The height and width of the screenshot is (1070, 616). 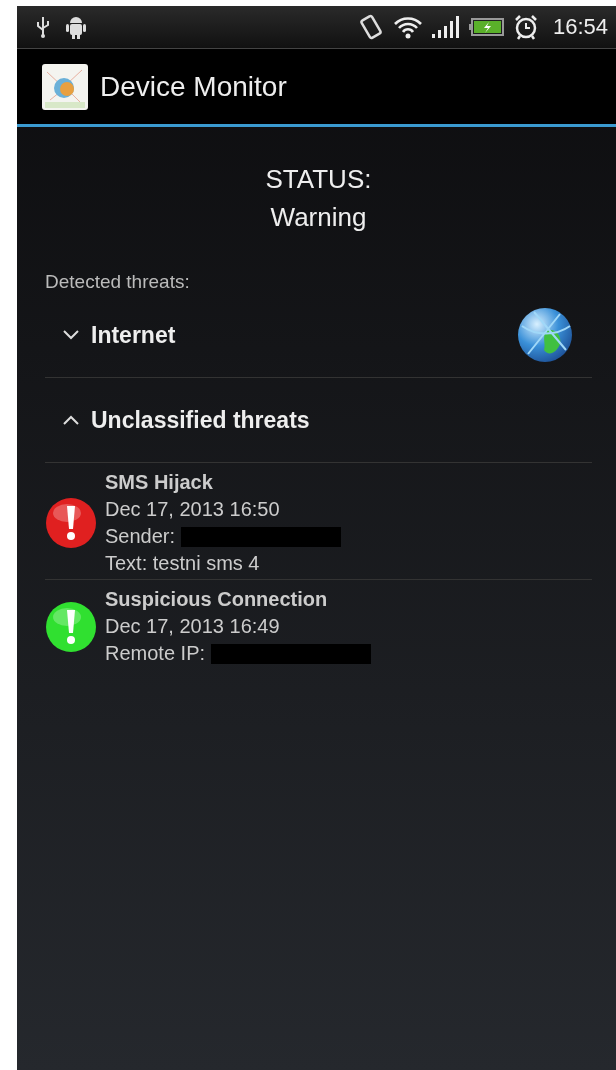 I want to click on wifi-icon, so click(x=407, y=27).